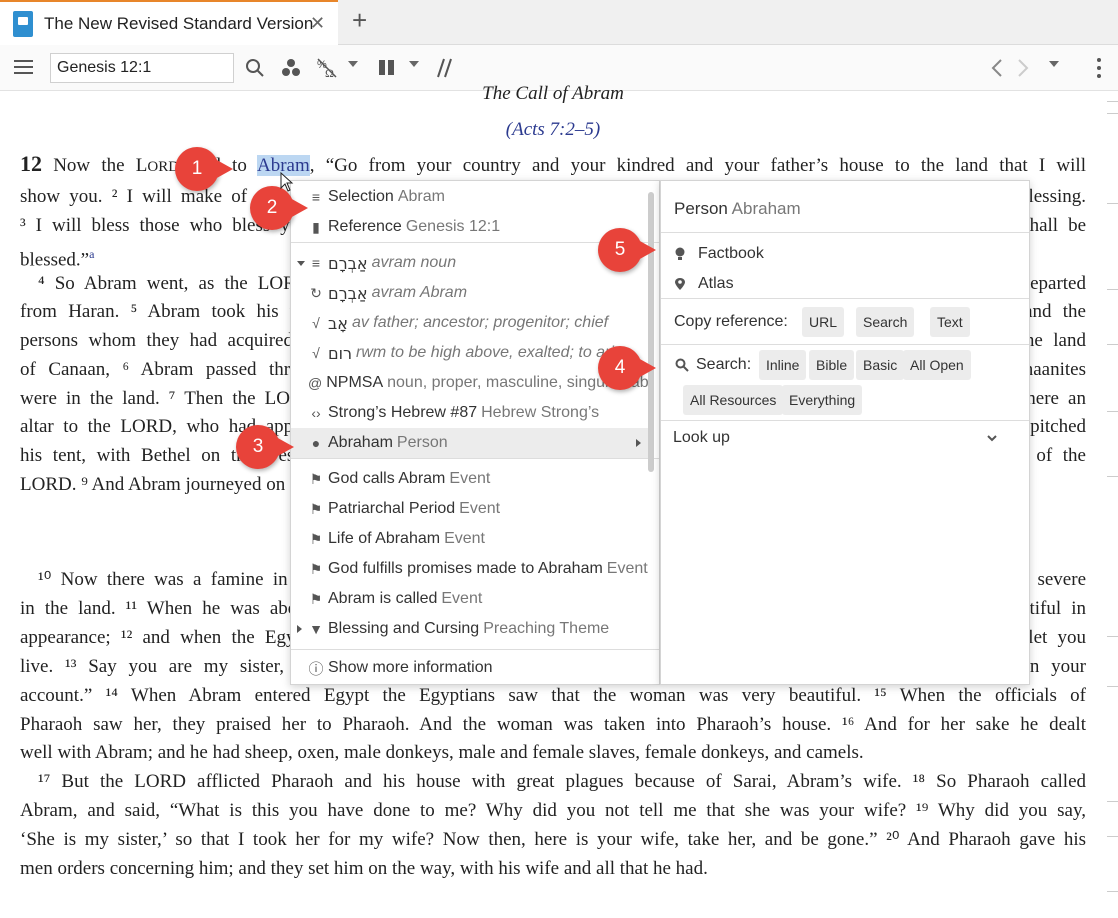 This screenshot has height=918, width=1118. I want to click on menu-item-label: Reference, so click(365, 226).